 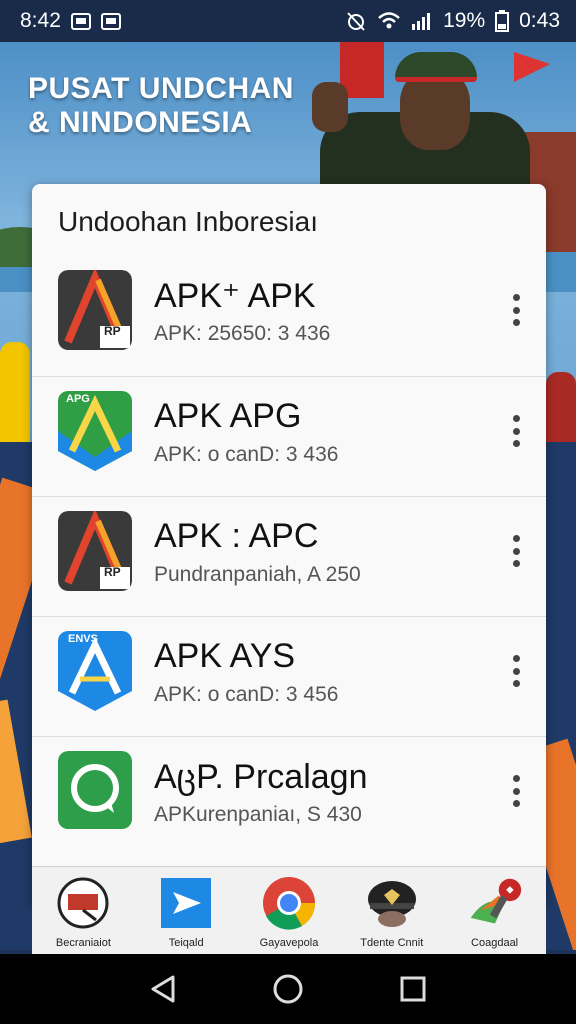 I want to click on app-subtitle: Pundranpaniah, A 250, so click(x=257, y=574).